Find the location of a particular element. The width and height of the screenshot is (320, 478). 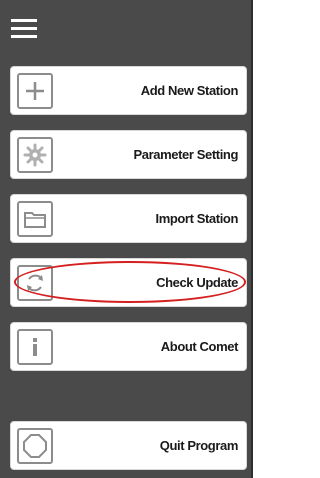

import-station-button: Import Station is located at coordinates (128, 218).